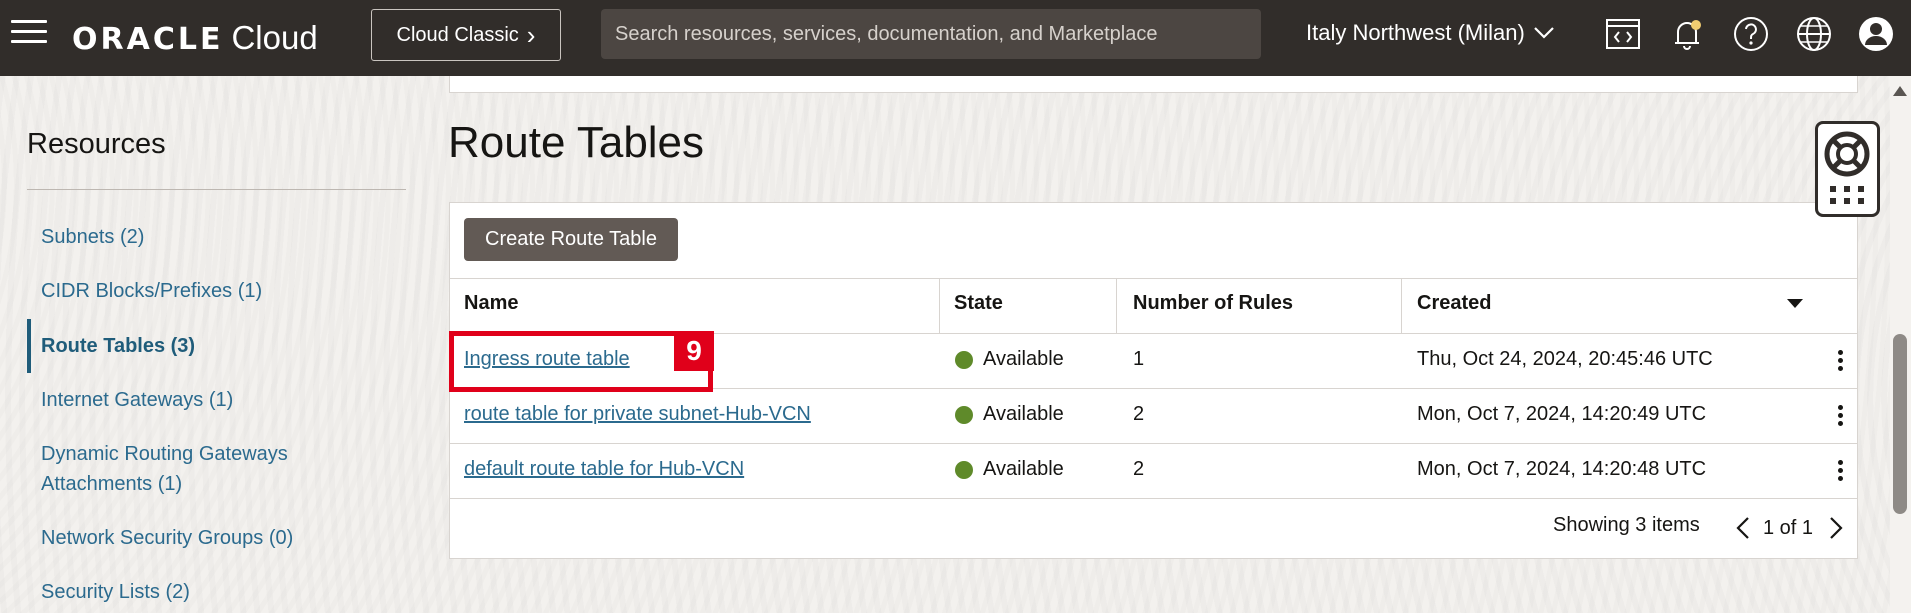 The height and width of the screenshot is (613, 1911). Describe the element at coordinates (1153, 278) in the screenshot. I see `table-header-top-border` at that location.